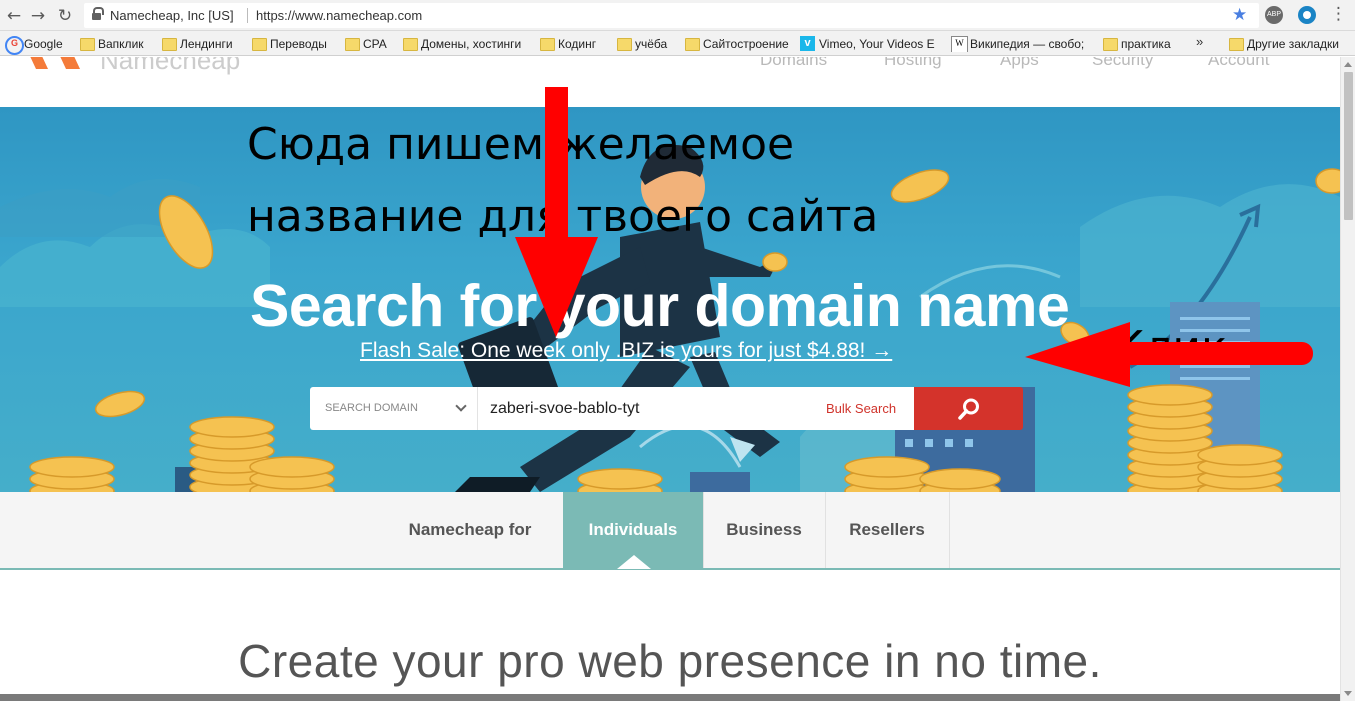 The height and width of the screenshot is (701, 1355). Describe the element at coordinates (1347, 379) in the screenshot. I see `page-scrollbar` at that location.